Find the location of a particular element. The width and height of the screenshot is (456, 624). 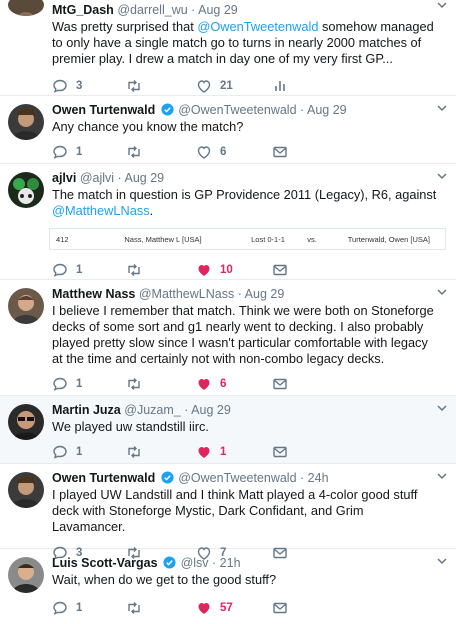

display-name: Matthew Nass is located at coordinates (93, 294).